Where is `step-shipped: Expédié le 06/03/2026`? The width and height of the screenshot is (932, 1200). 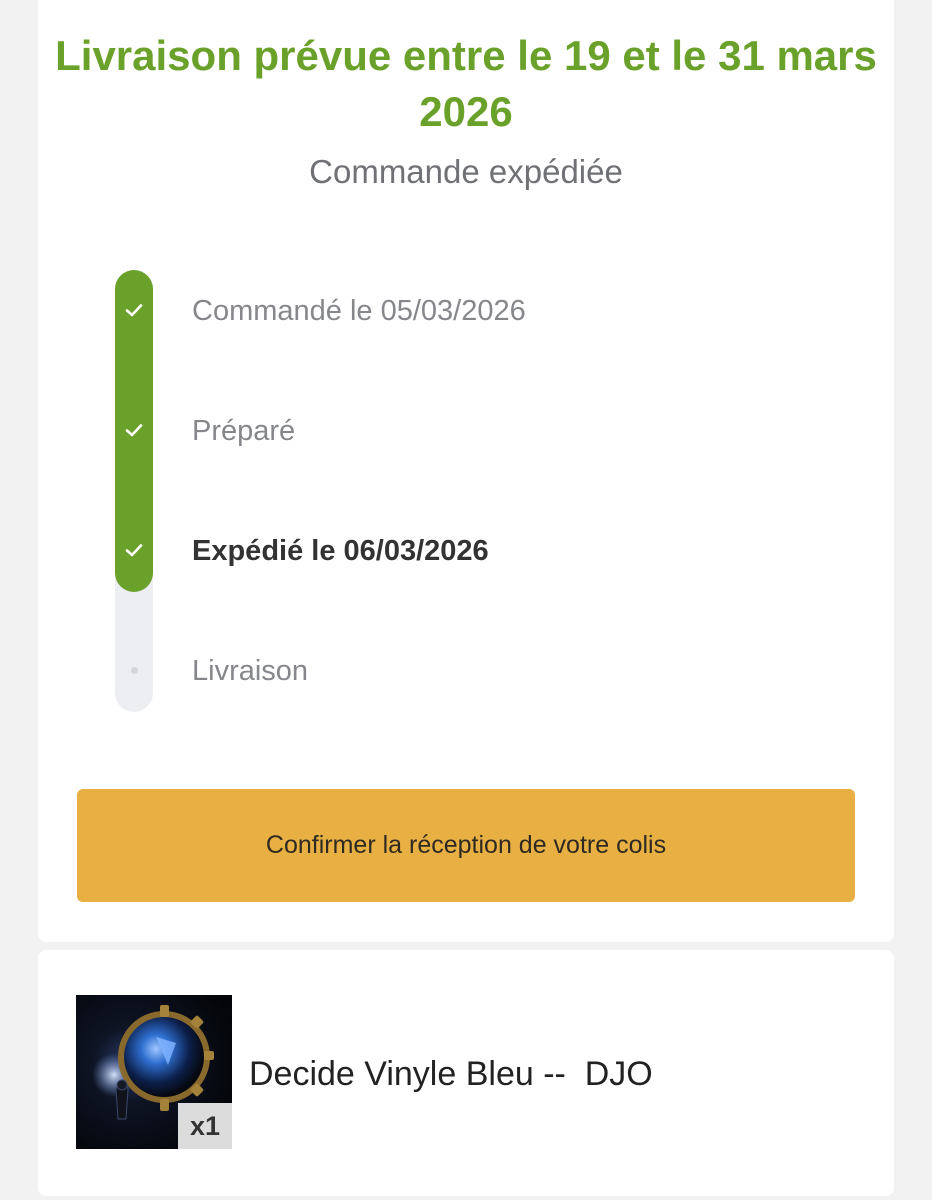
step-shipped: Expédié le 06/03/2026 is located at coordinates (340, 551).